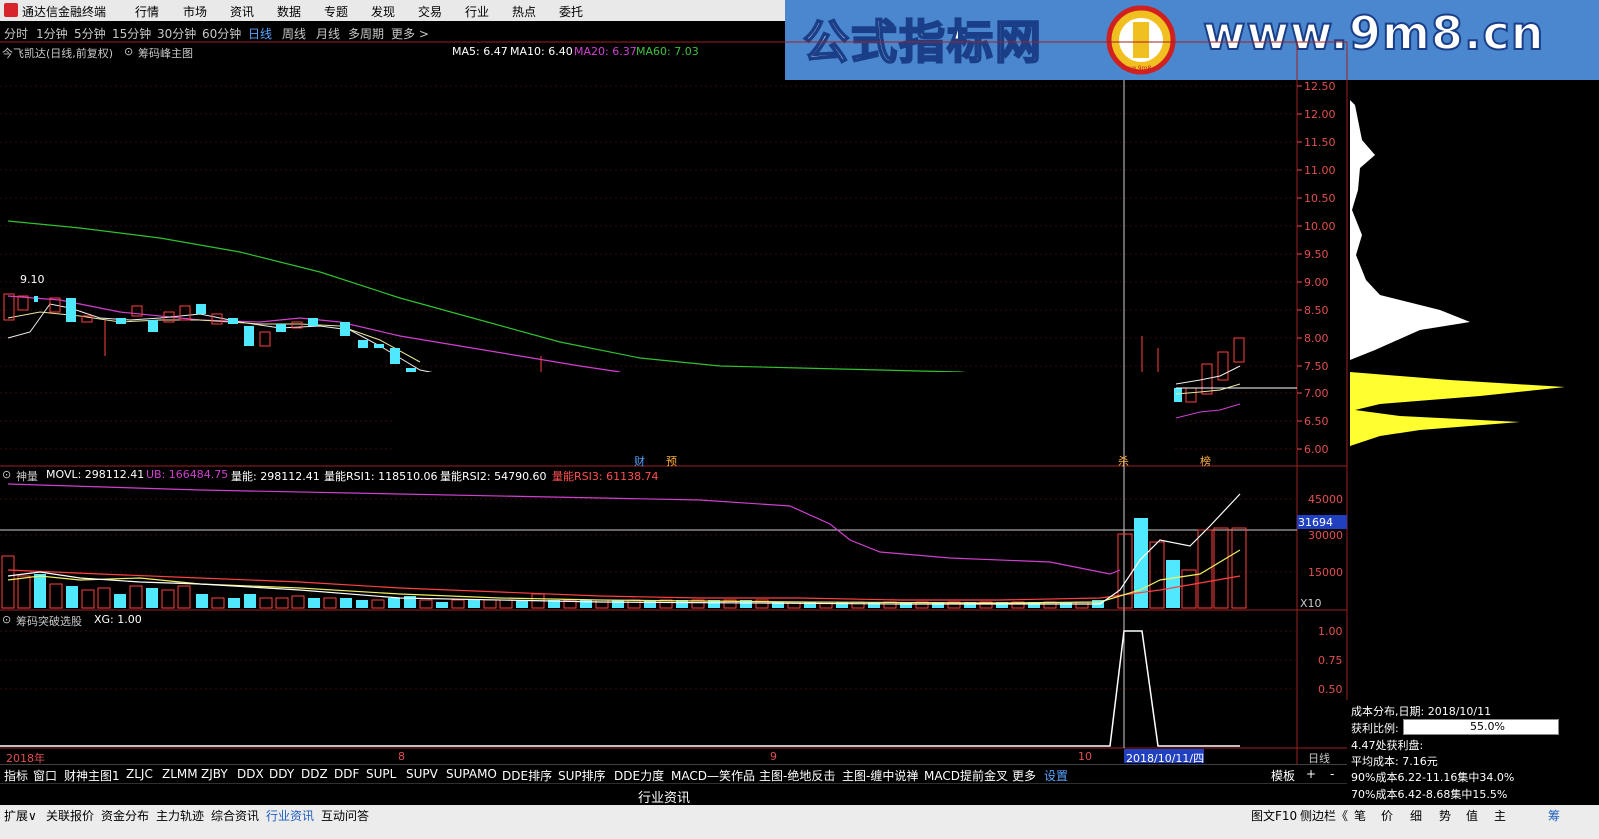 The height and width of the screenshot is (839, 1599). I want to click on movl-line, so click(624, 549).